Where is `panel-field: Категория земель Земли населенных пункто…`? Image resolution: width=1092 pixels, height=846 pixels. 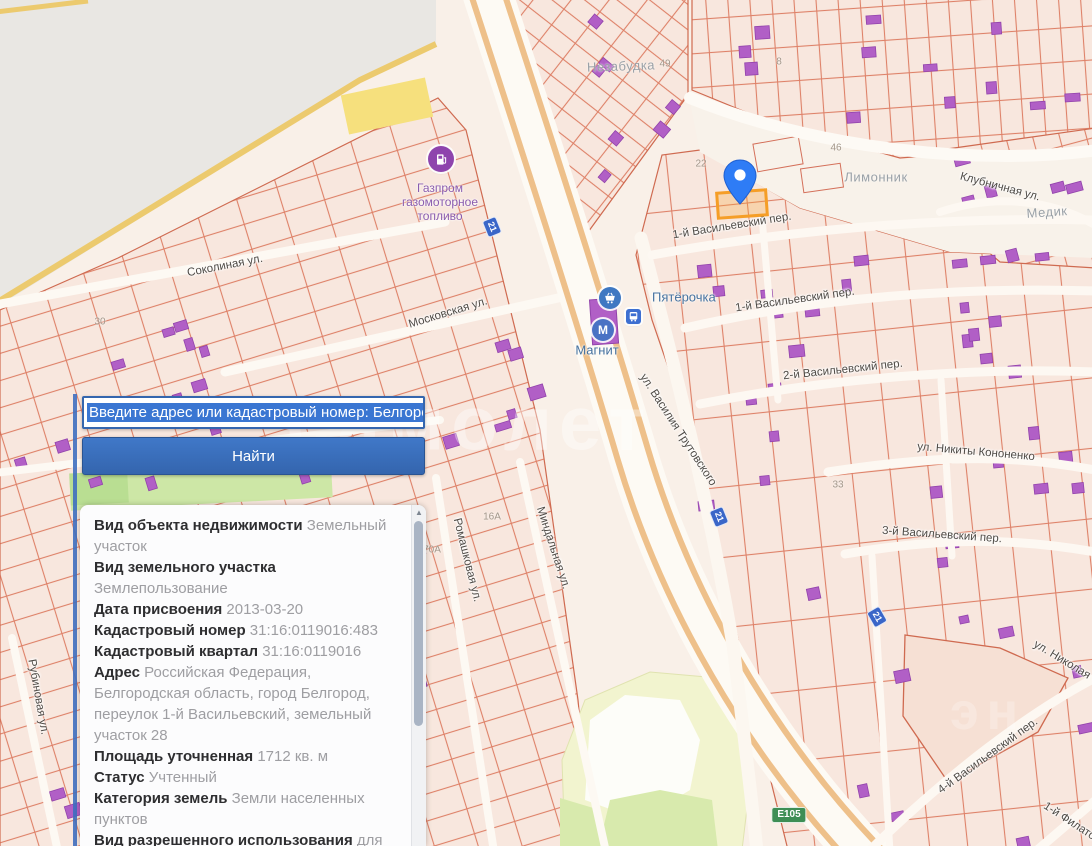 panel-field: Категория земель Земли населенных пункто… is located at coordinates (244, 809).